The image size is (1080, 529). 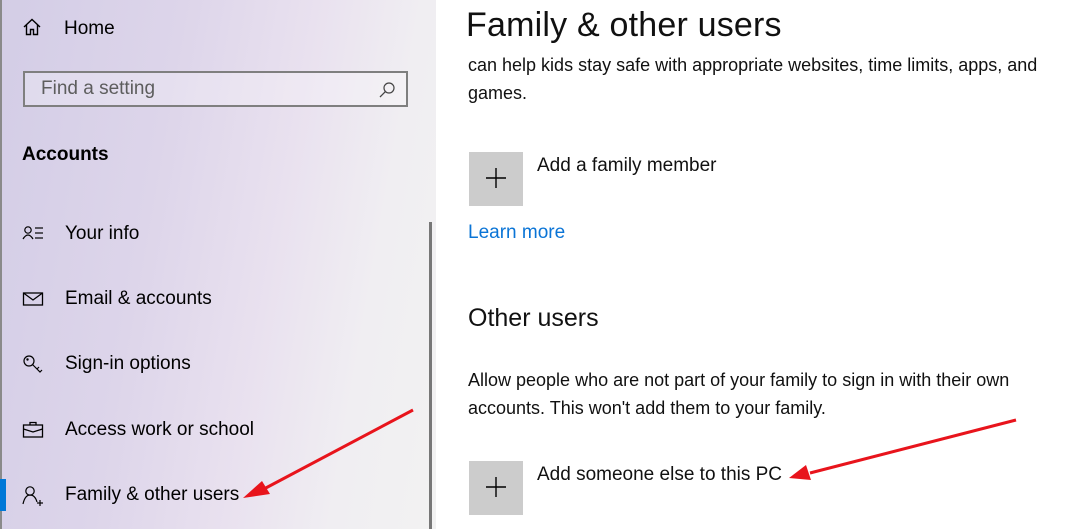 I want to click on sidebar-item-email-accounts: Email & accounts, so click(x=210, y=299).